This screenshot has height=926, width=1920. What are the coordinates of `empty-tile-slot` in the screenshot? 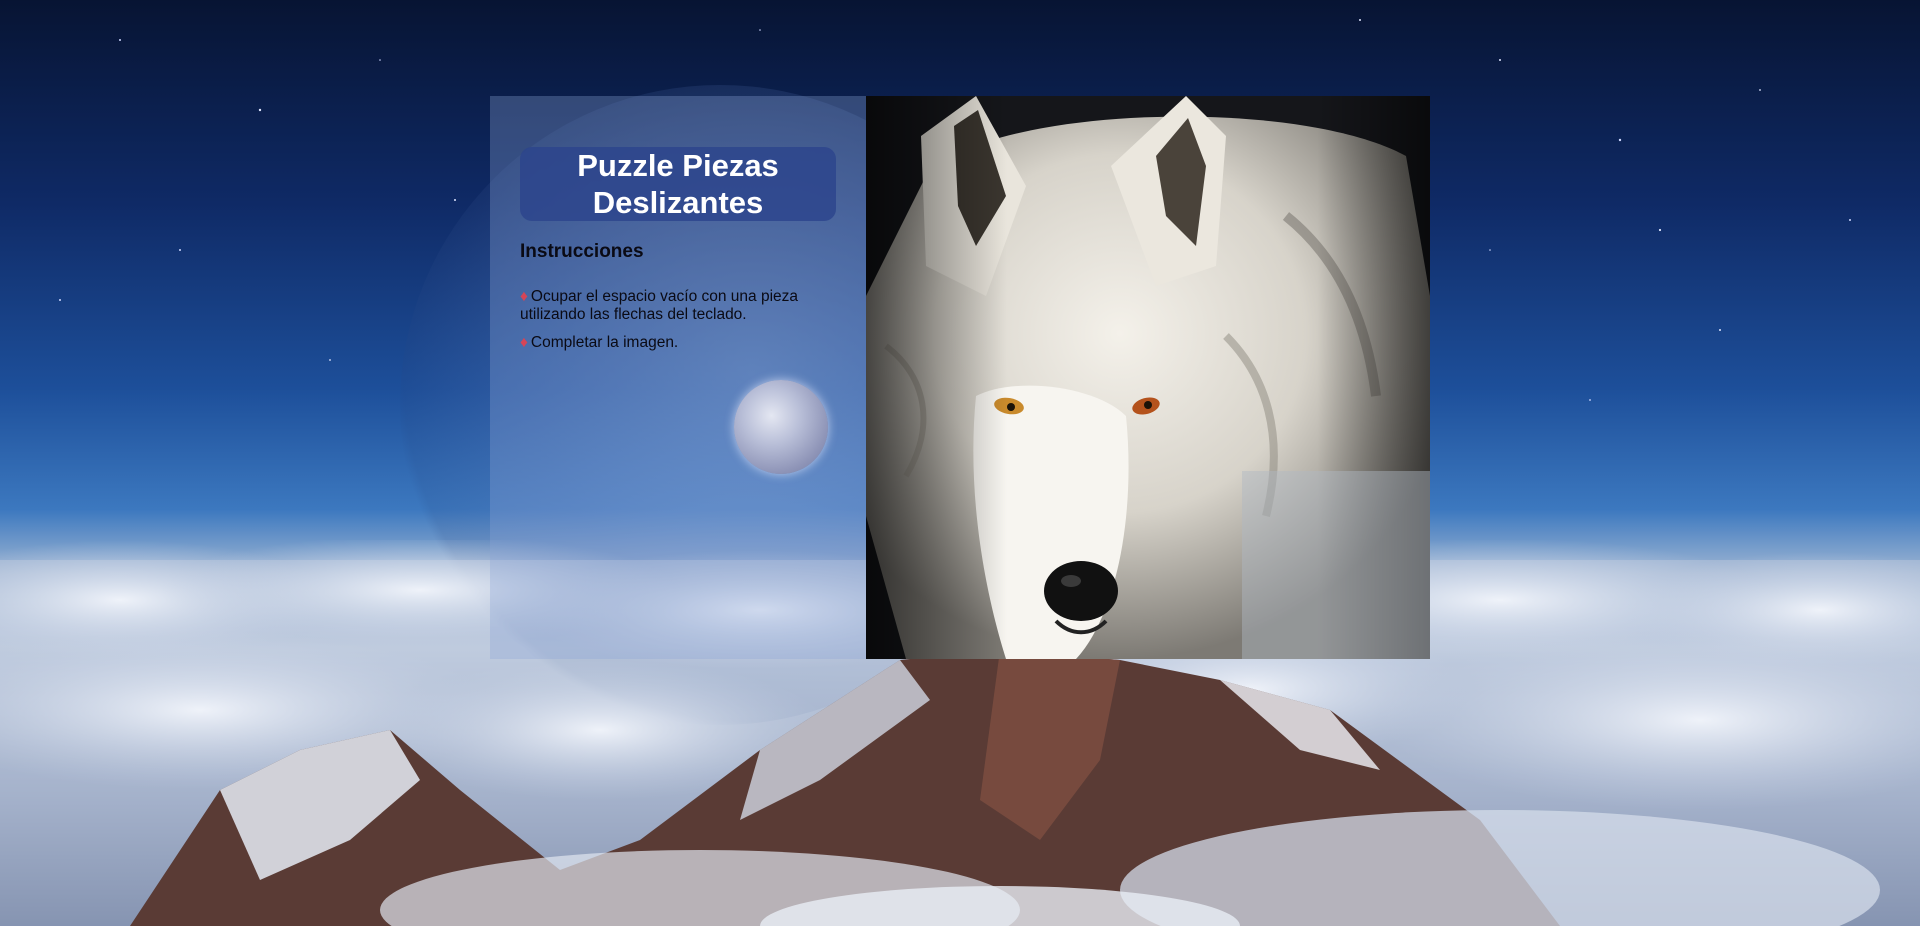 It's located at (1336, 565).